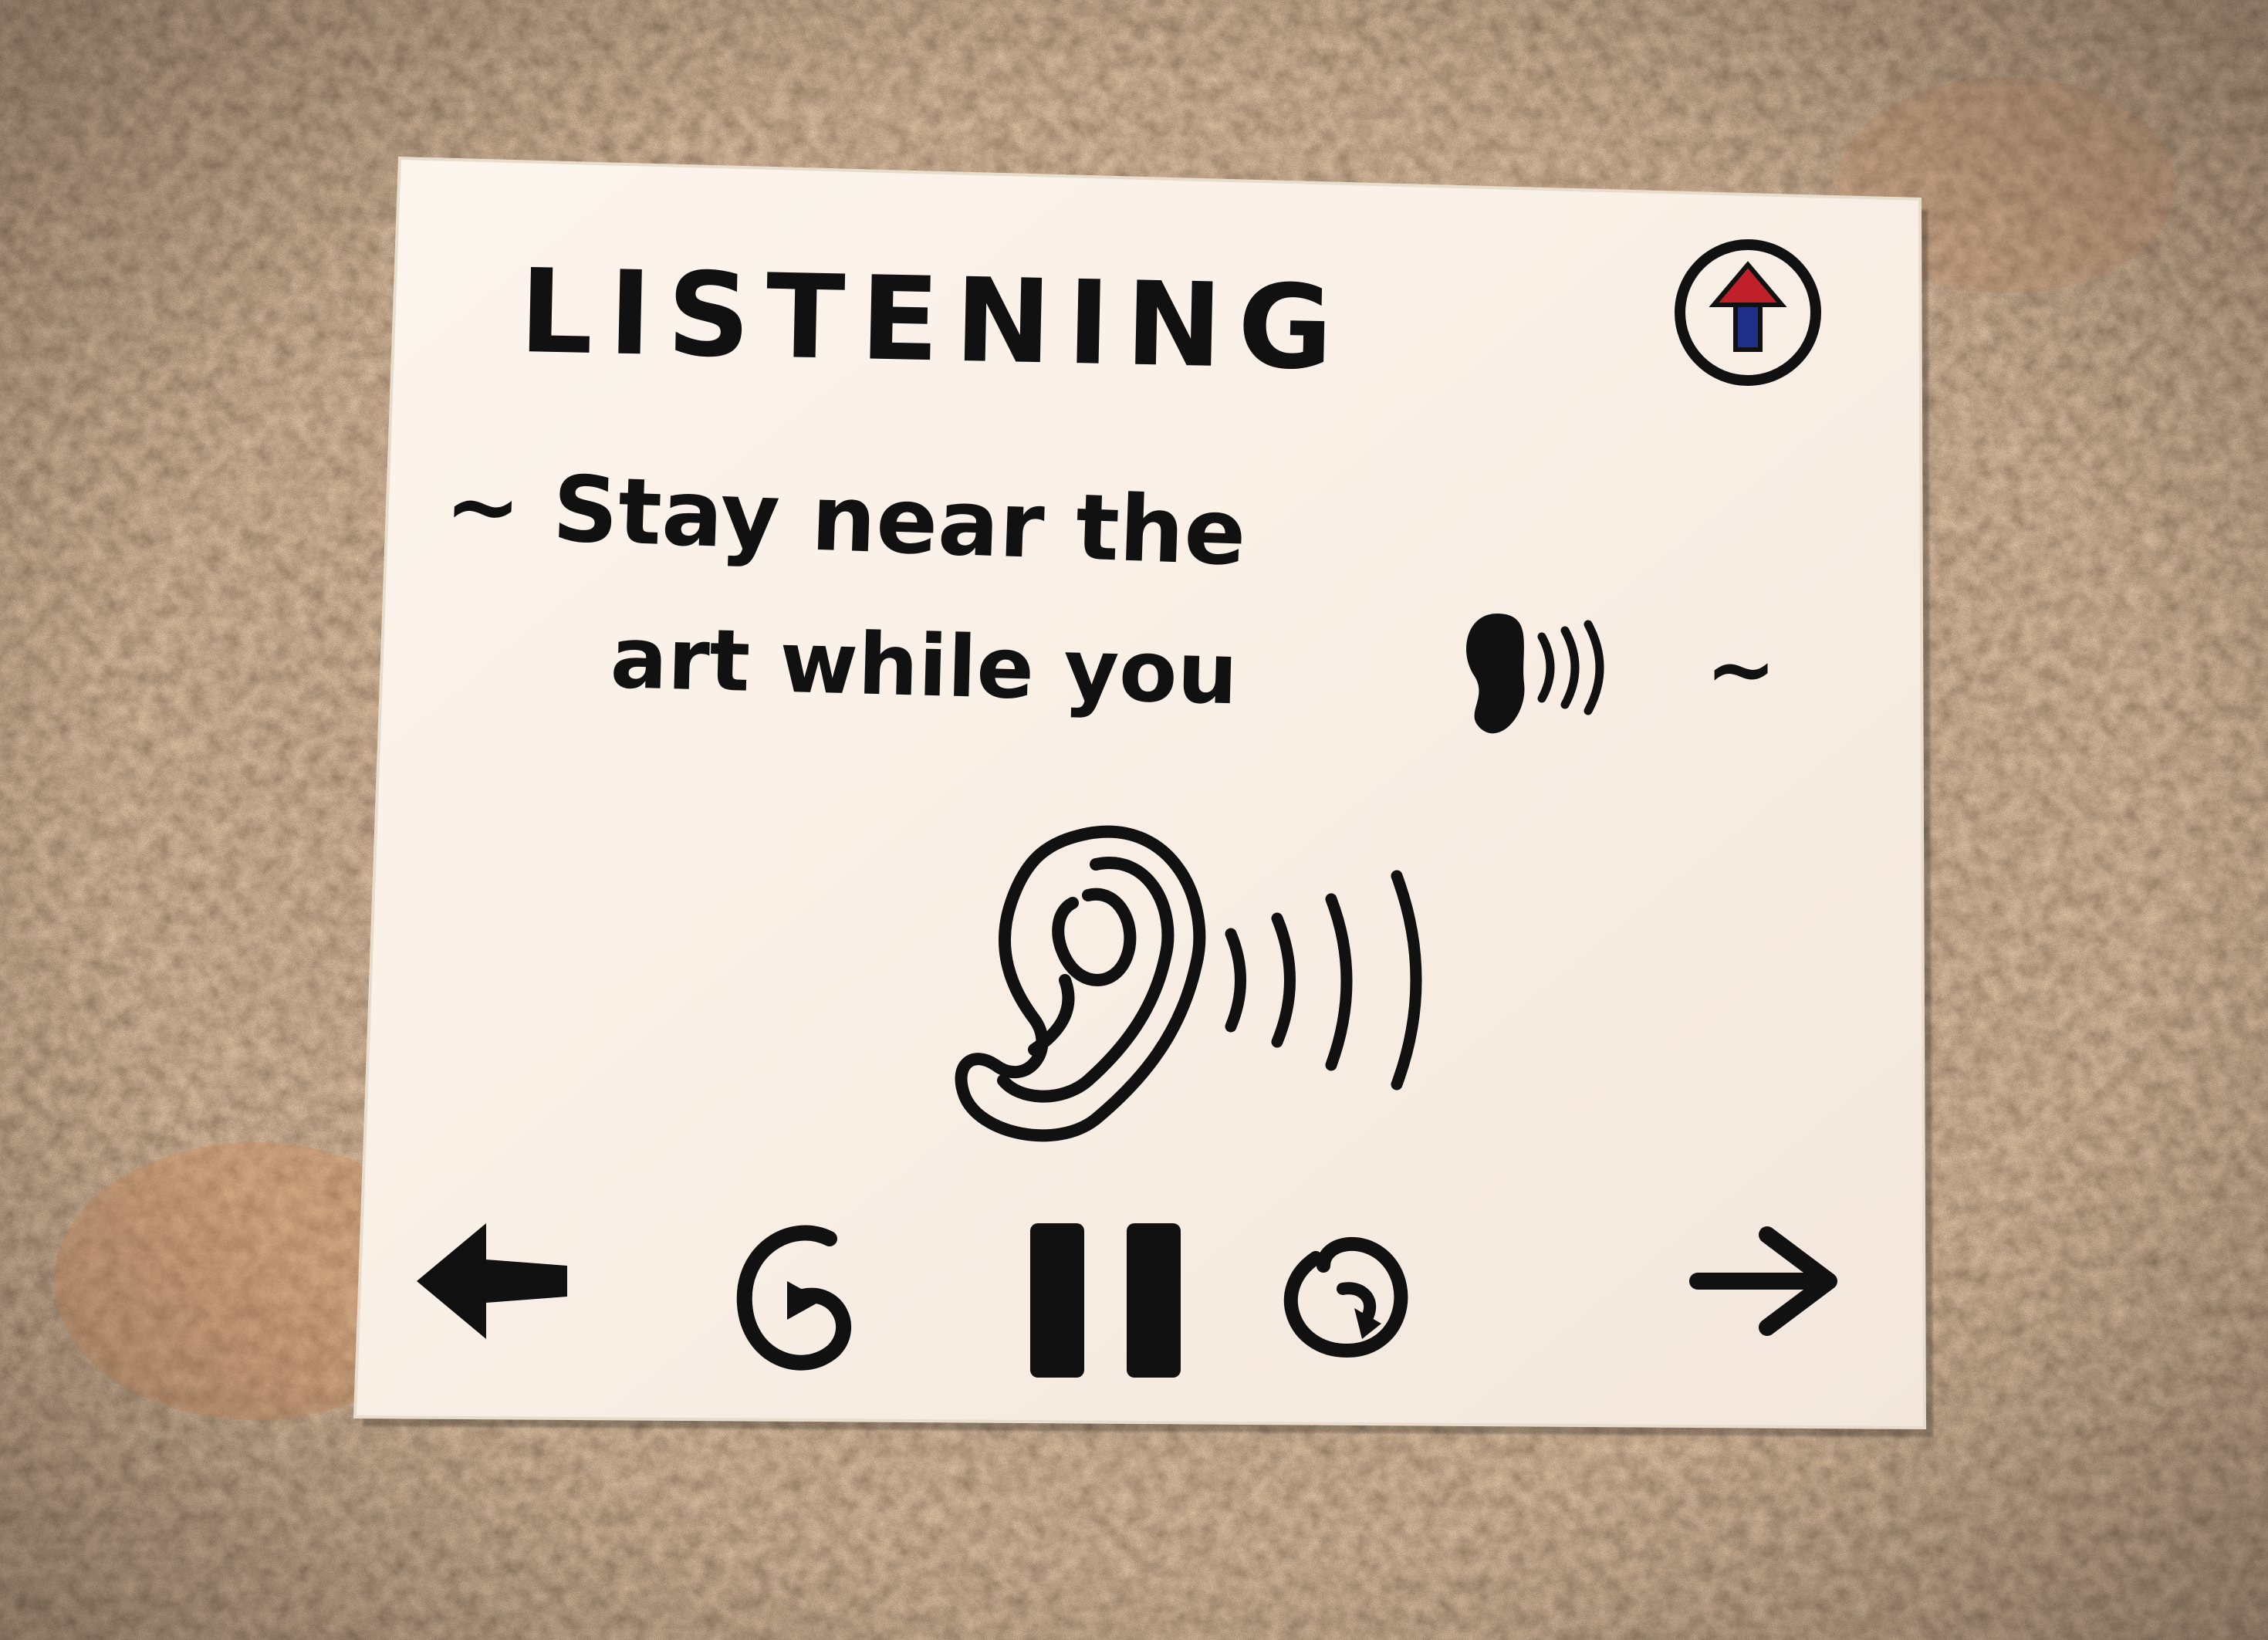  What do you see at coordinates (1741, 669) in the screenshot?
I see `instruction-trailing-tilde: ~` at bounding box center [1741, 669].